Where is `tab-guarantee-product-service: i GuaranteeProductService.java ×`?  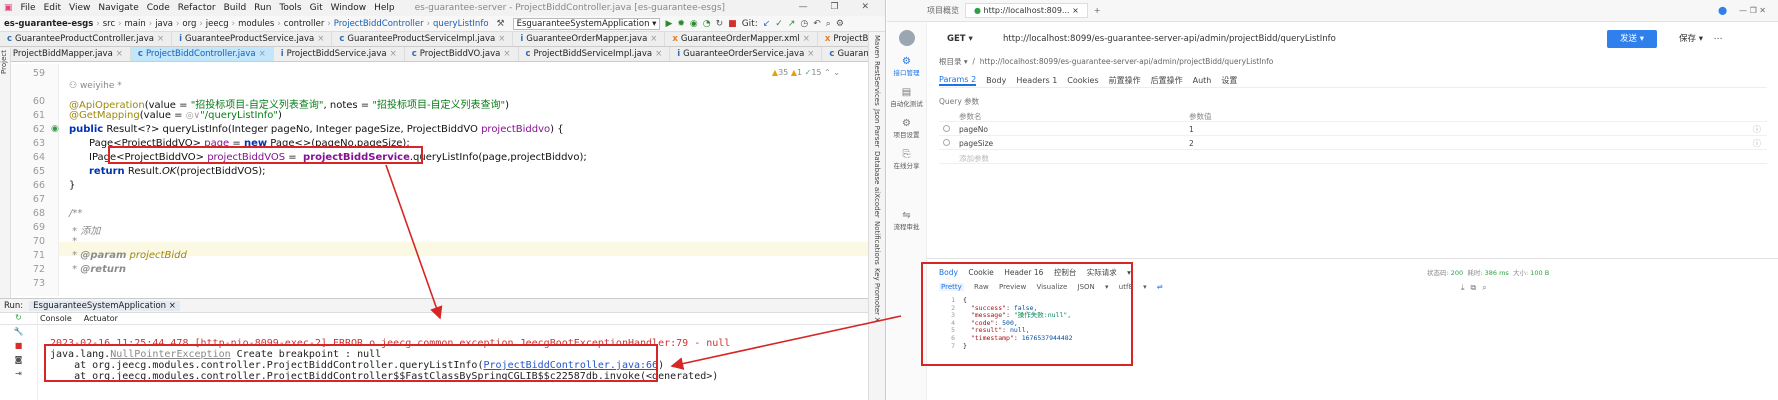
tab-guarantee-product-service: i GuaranteeProductService.java × is located at coordinates (252, 39).